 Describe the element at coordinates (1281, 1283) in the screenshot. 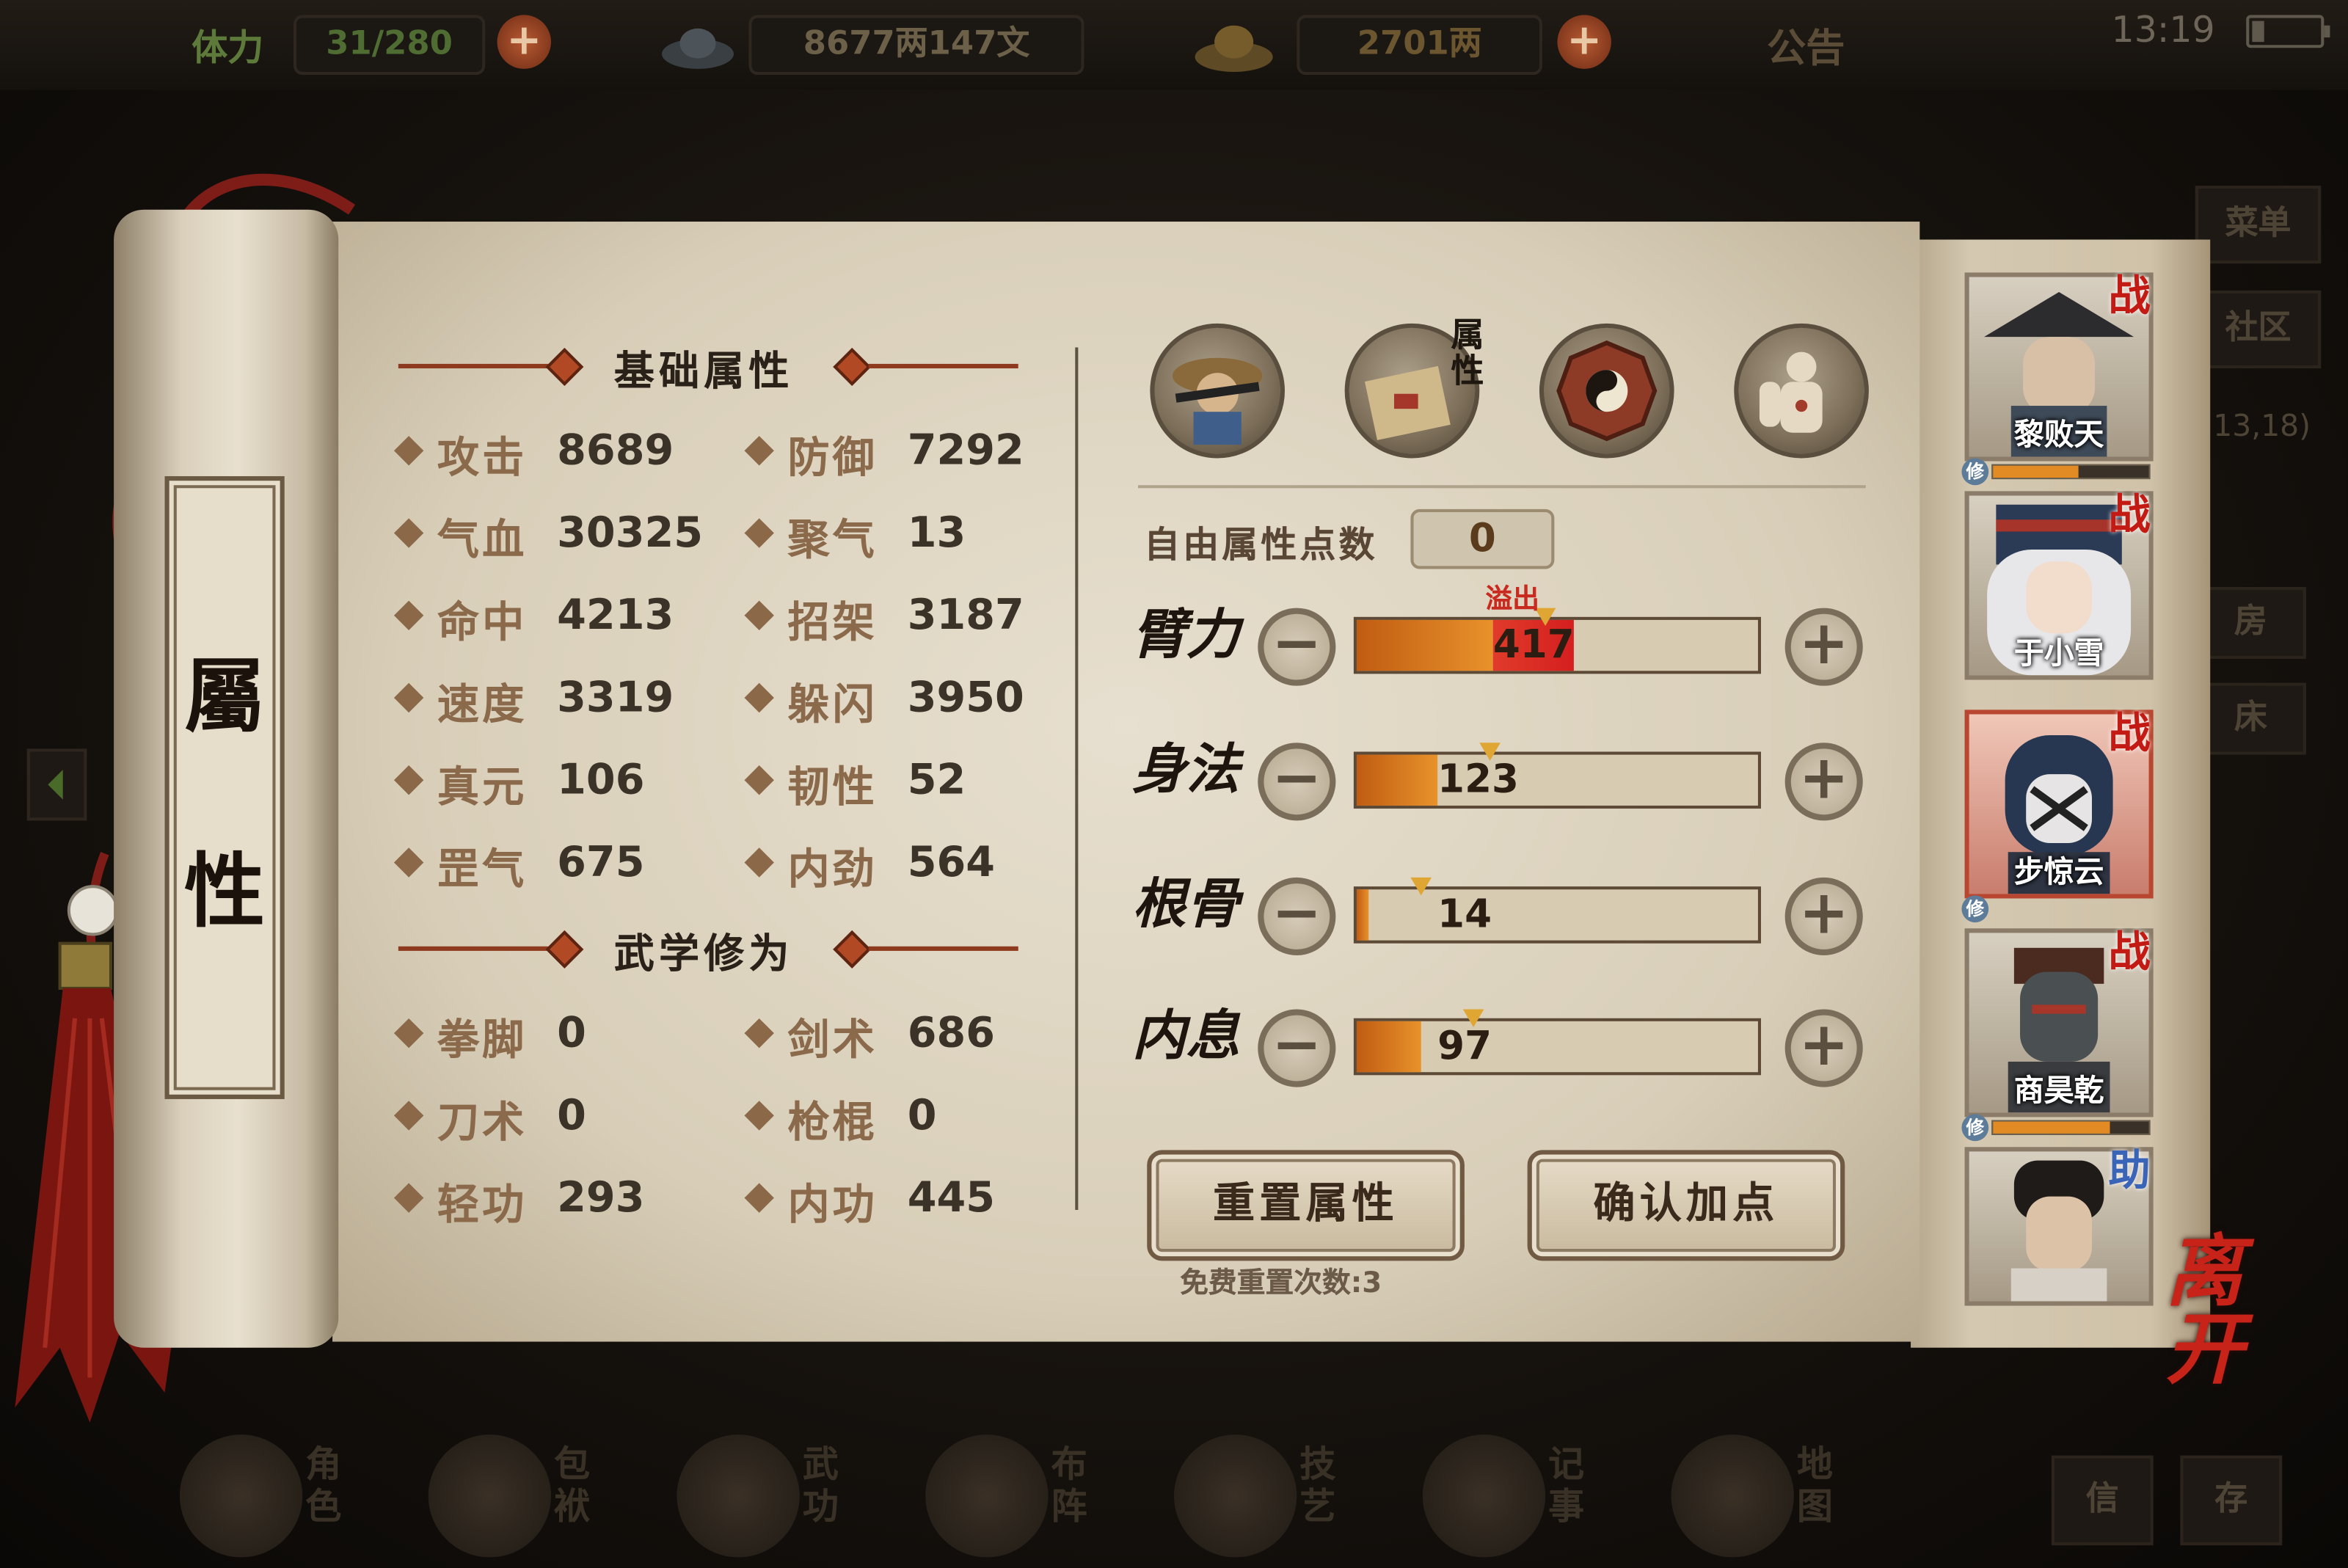

I see `free-reset-count: 免费重置次数:3` at that location.